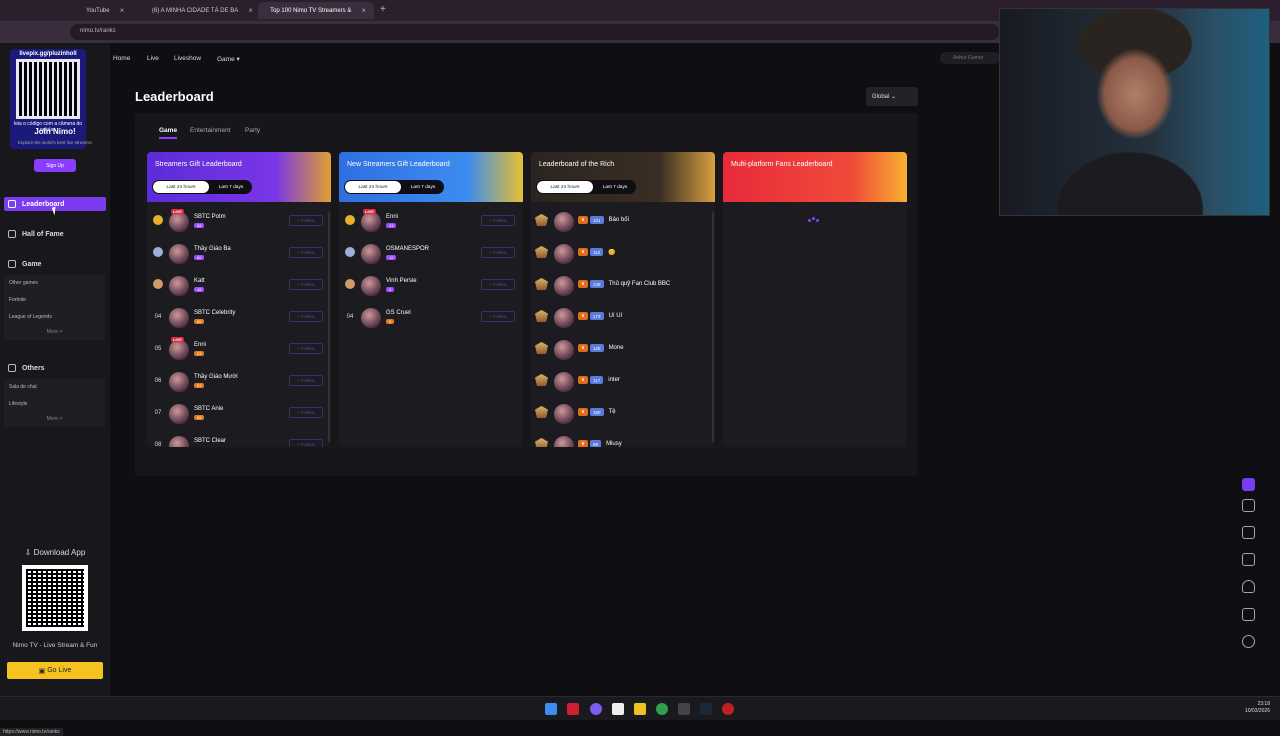 Image resolution: width=1280 pixels, height=736 pixels. I want to click on nav-live: Live, so click(153, 58).